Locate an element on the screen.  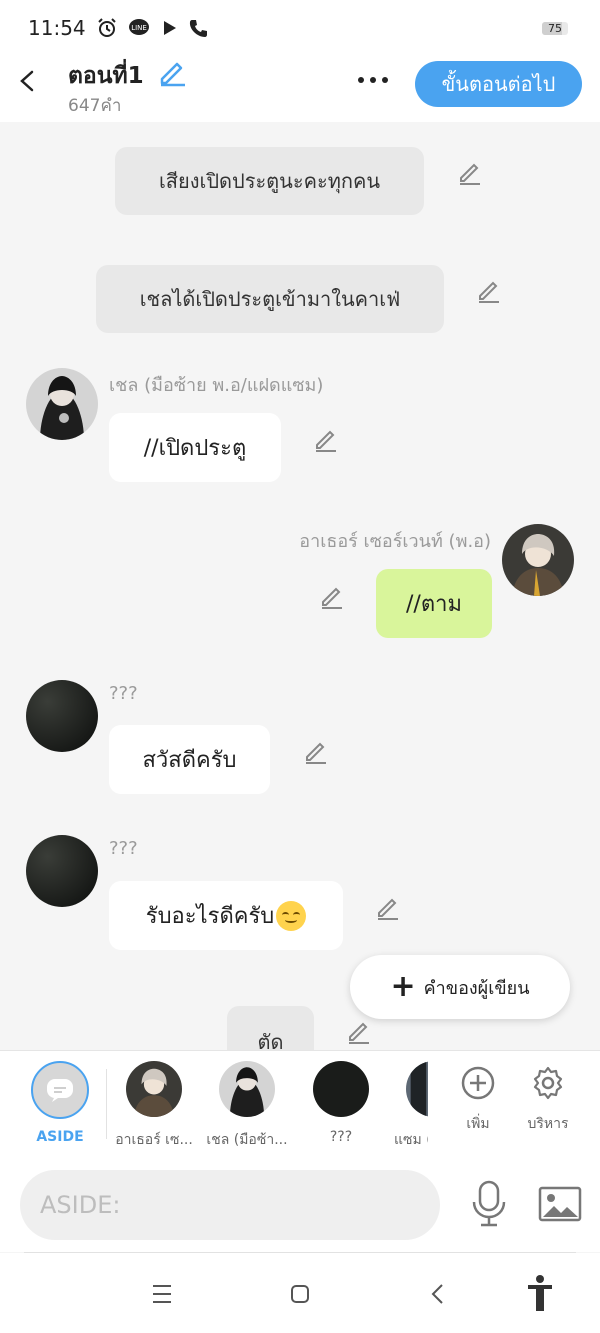
system-nav-bar is located at coordinates (300, 1293).